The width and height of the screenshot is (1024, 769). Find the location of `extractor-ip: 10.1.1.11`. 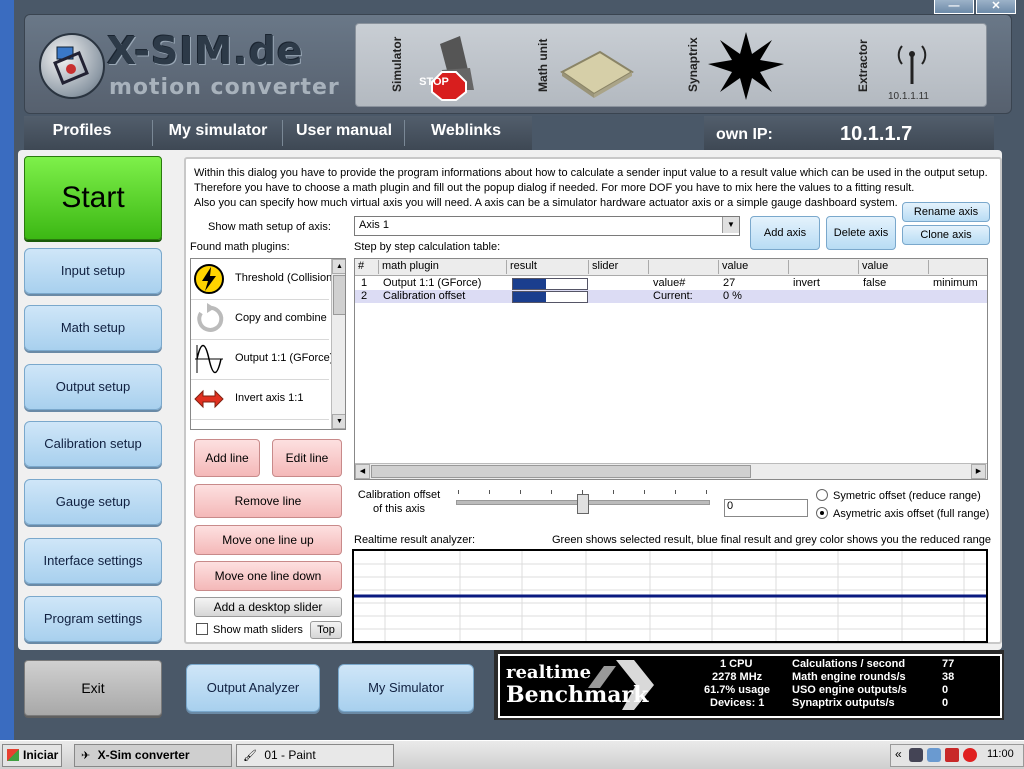

extractor-ip: 10.1.1.11 is located at coordinates (908, 96).